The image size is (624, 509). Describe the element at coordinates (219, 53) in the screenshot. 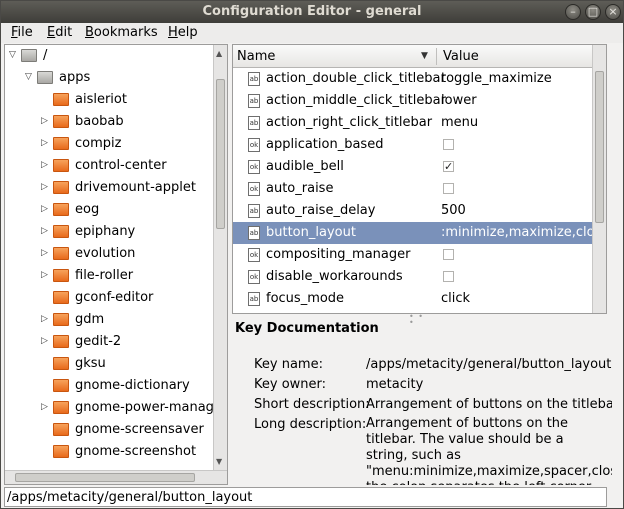

I see `scroll-up-icon: ▲` at that location.